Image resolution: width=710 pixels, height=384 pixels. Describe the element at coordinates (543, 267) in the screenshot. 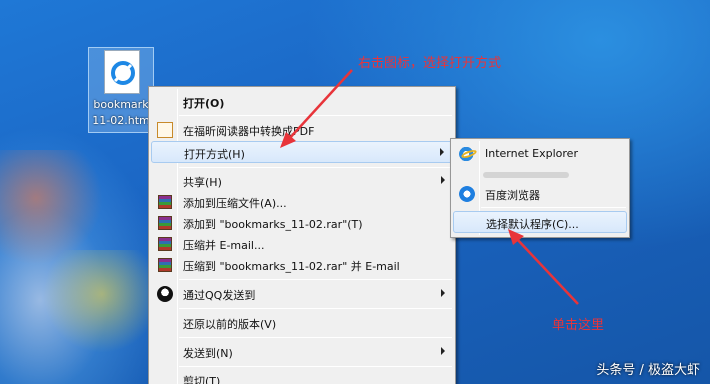

I see `arrow-to-choose-default` at that location.